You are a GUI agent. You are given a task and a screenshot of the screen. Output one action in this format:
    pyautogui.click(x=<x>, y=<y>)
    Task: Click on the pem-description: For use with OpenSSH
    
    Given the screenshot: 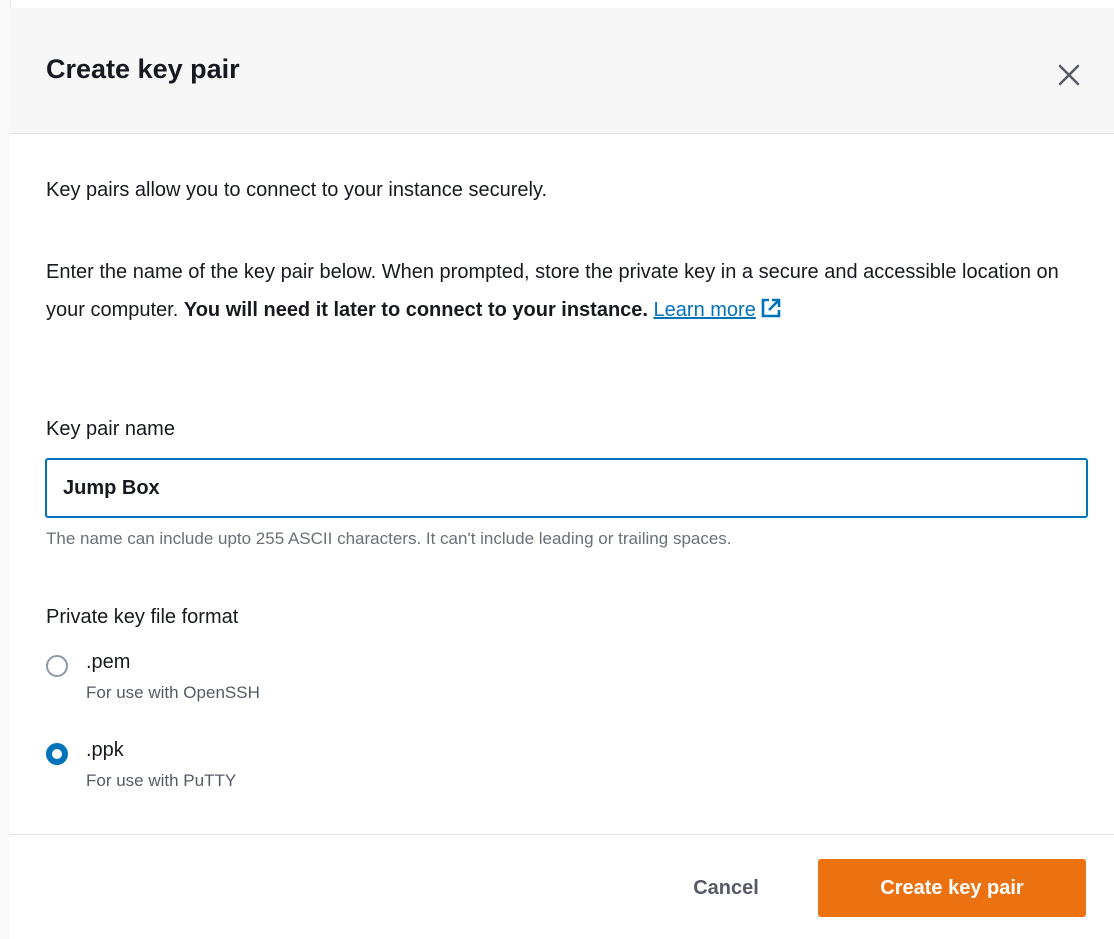 What is the action you would take?
    pyautogui.click(x=173, y=692)
    